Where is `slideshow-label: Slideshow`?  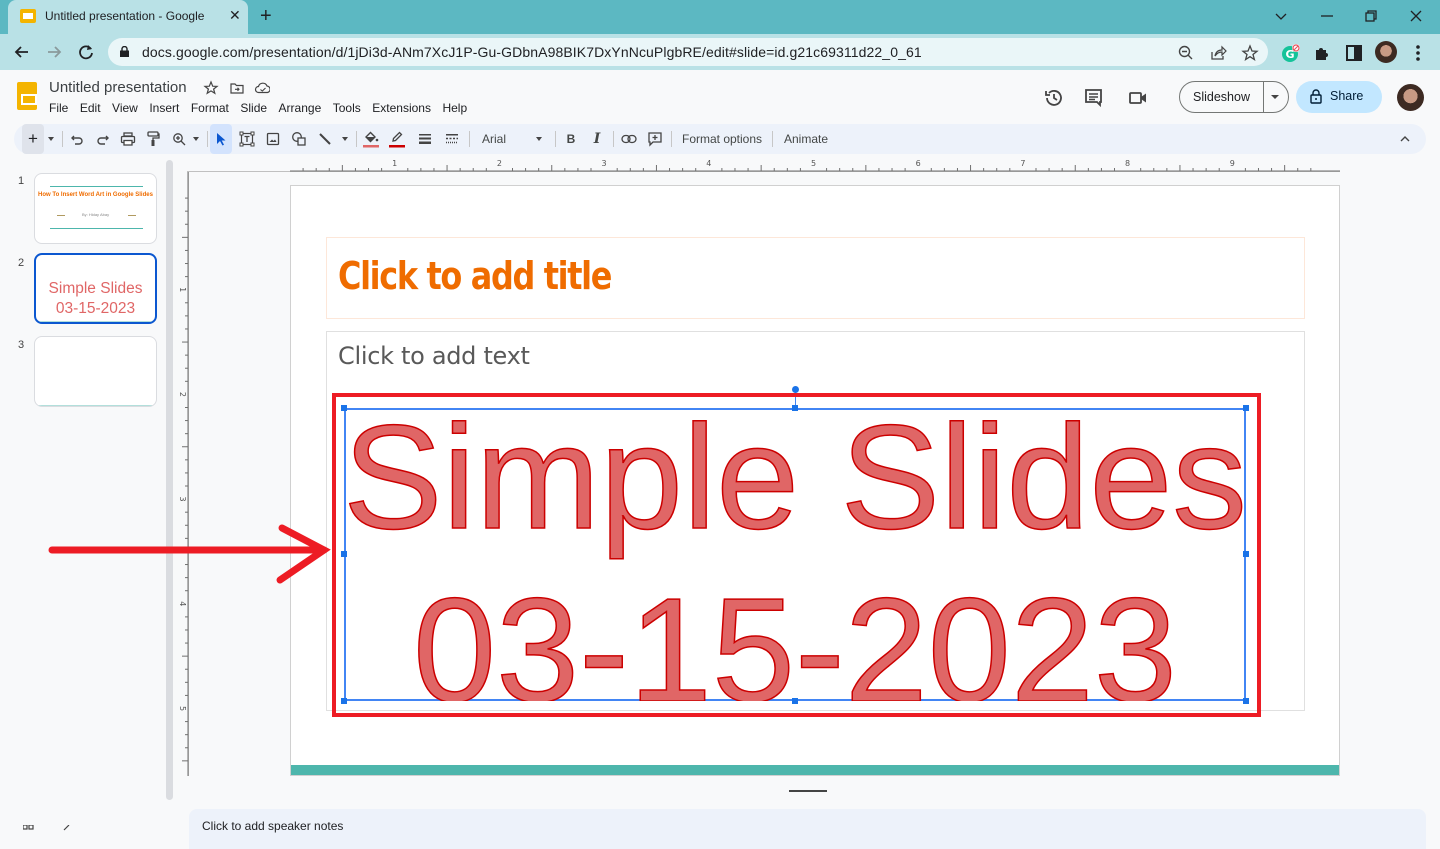 slideshow-label: Slideshow is located at coordinates (1221, 97).